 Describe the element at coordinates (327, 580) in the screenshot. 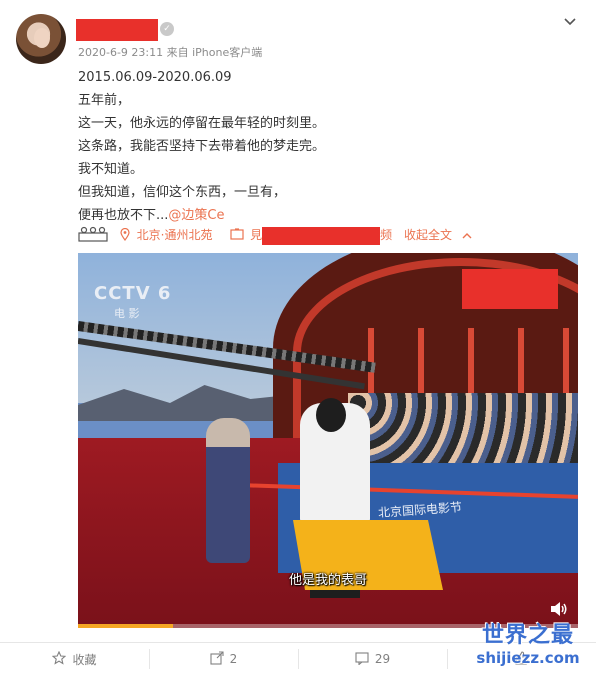

I see `video-subtitle: 他是我的表哥` at that location.